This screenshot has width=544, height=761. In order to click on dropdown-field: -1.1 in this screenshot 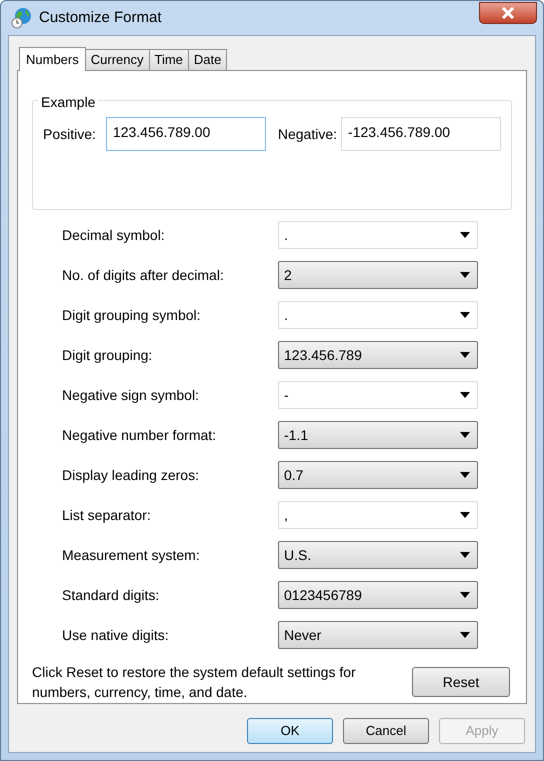, I will do `click(378, 435)`.